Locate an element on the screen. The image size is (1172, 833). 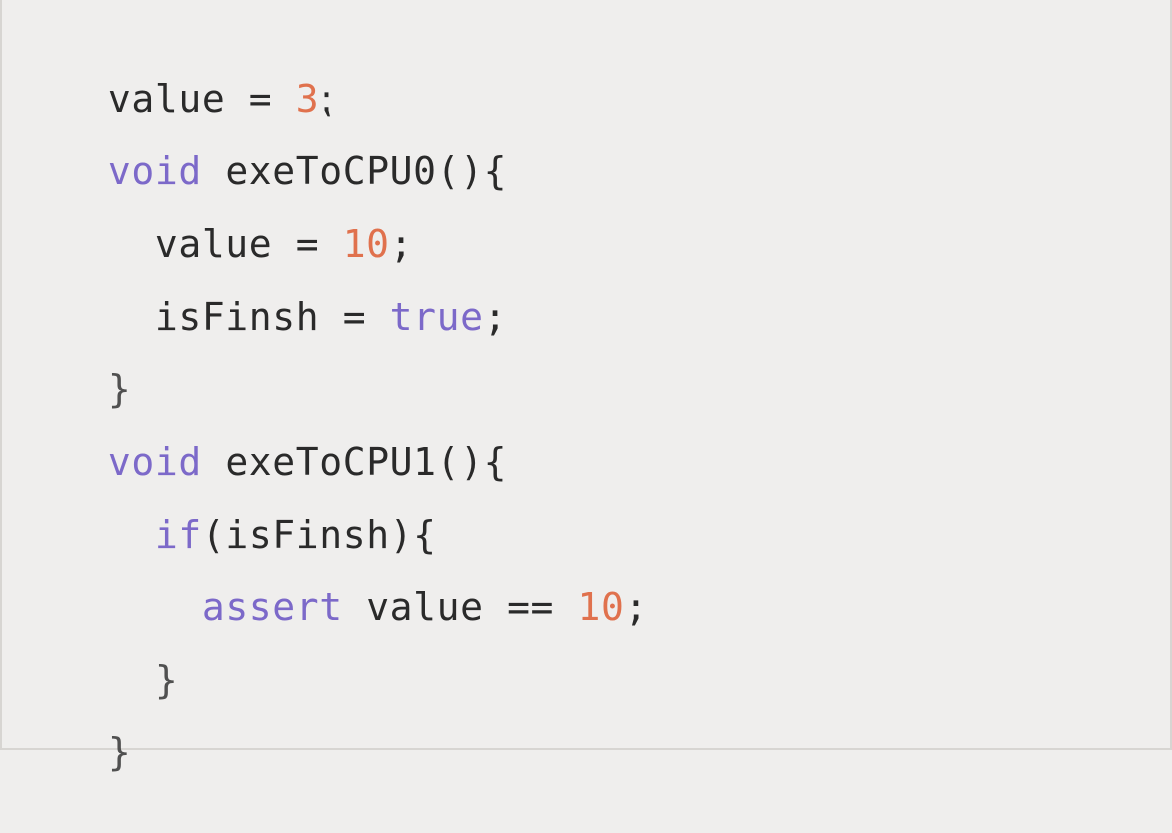
code-line-2: void exeToCPU0(){ is located at coordinates (260, 141).